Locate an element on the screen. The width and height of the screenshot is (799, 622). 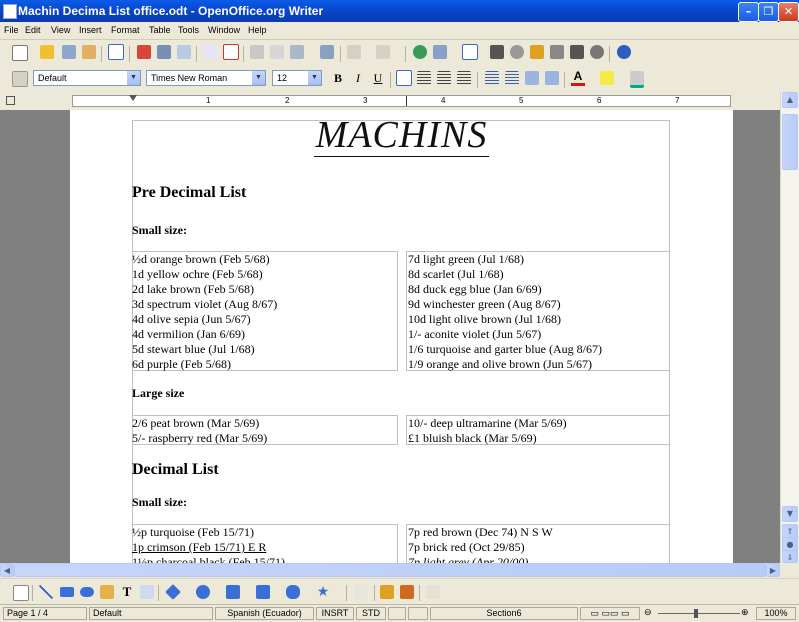
zoom-out-icon: ⊖ is located at coordinates (648, 612).